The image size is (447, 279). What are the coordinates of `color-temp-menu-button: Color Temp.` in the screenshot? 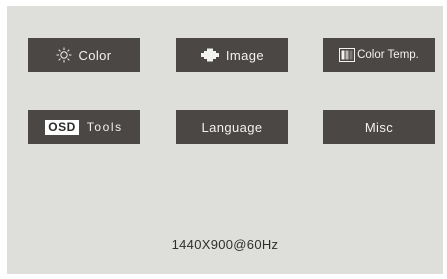 It's located at (379, 55).